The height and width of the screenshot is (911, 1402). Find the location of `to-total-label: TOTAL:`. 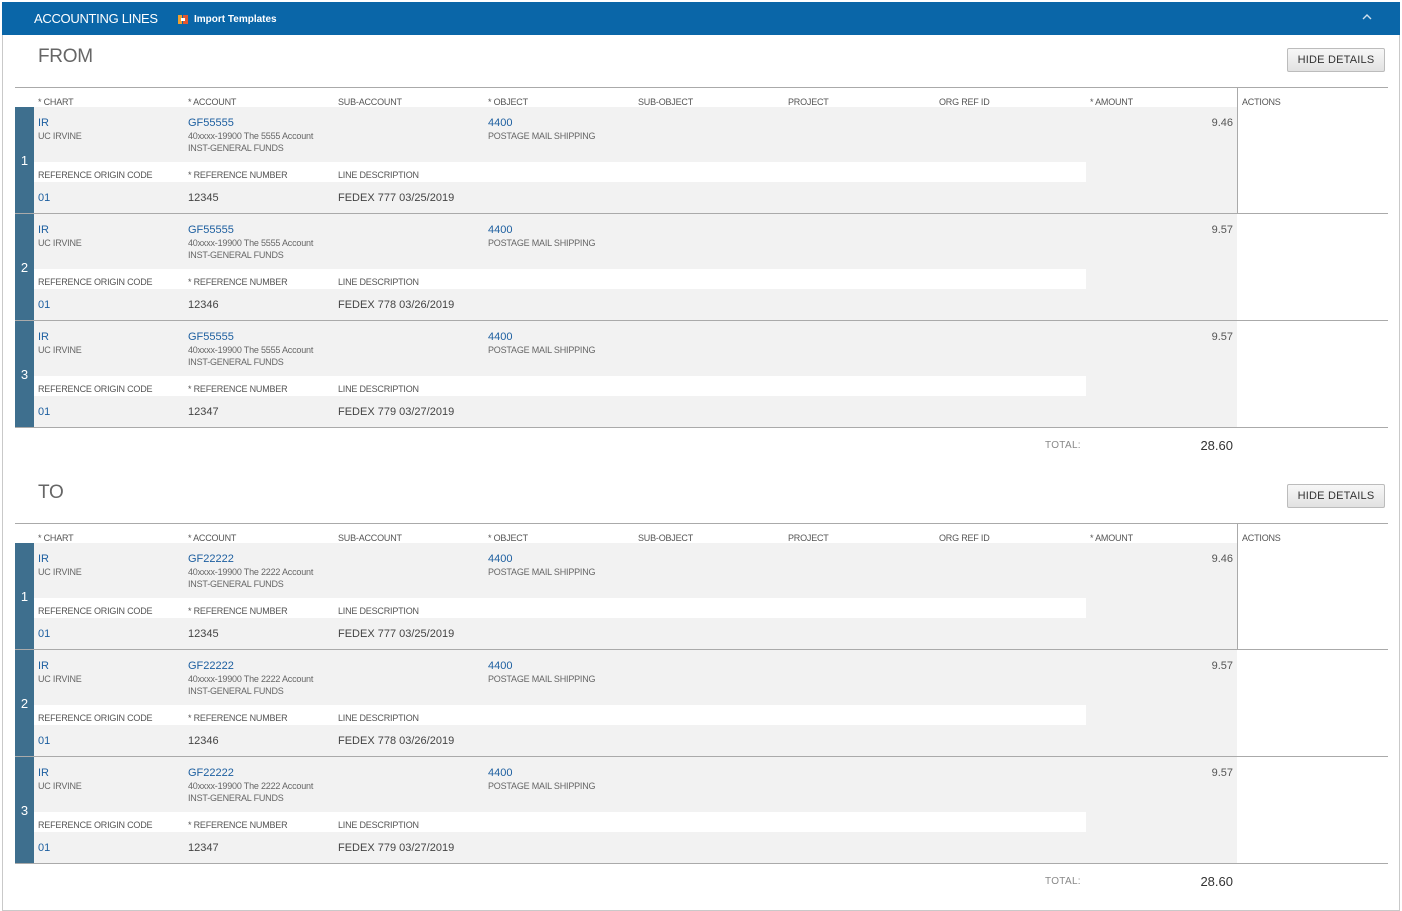

to-total-label: TOTAL: is located at coordinates (1063, 881).